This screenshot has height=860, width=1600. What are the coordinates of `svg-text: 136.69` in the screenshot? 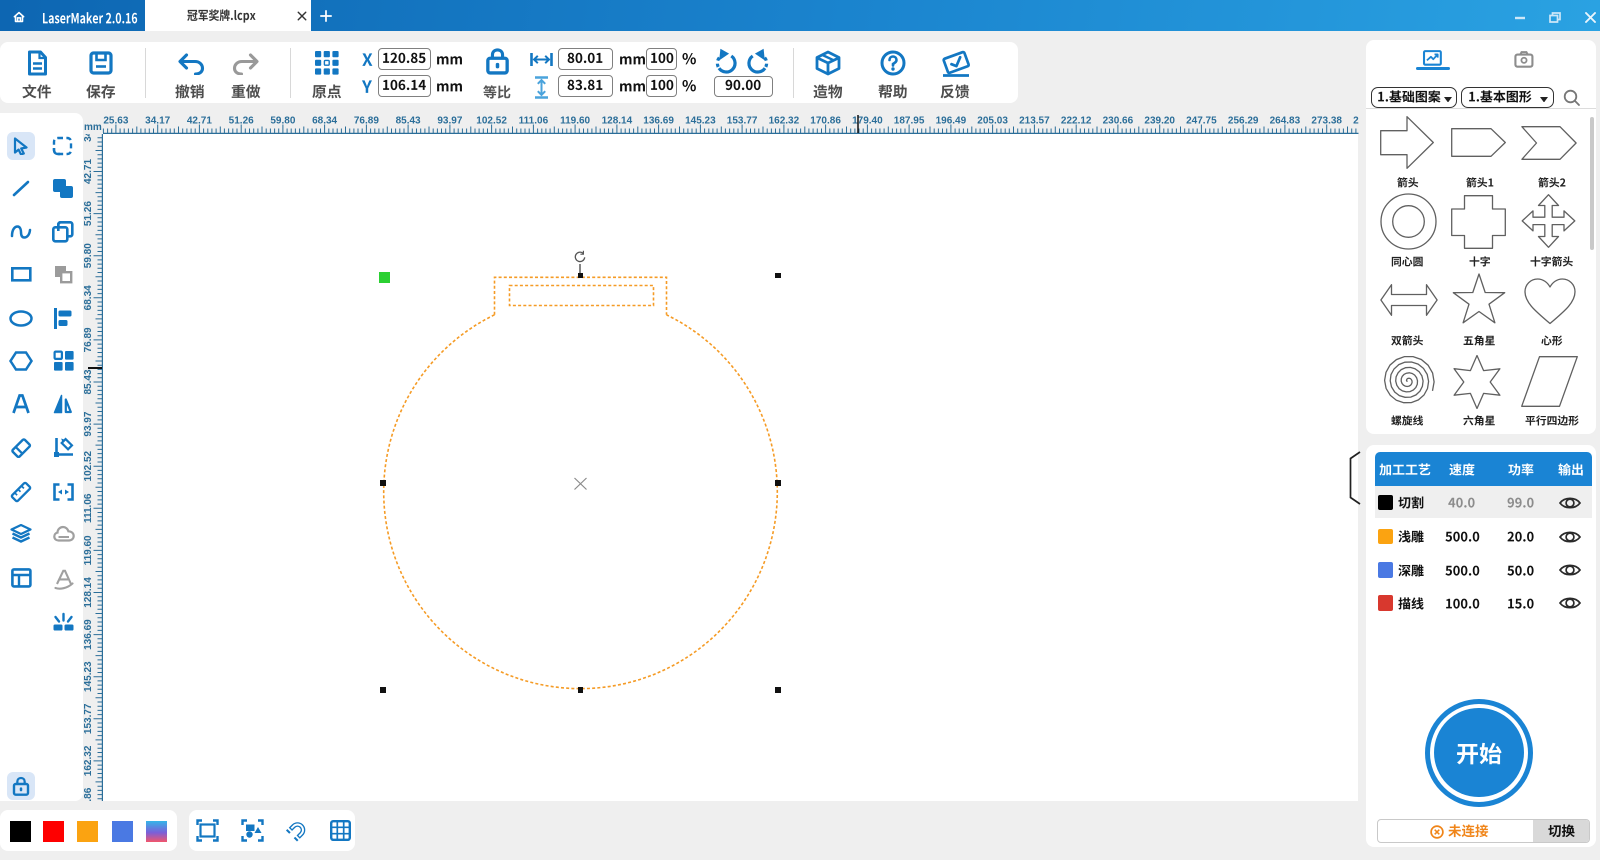 It's located at (88, 634).